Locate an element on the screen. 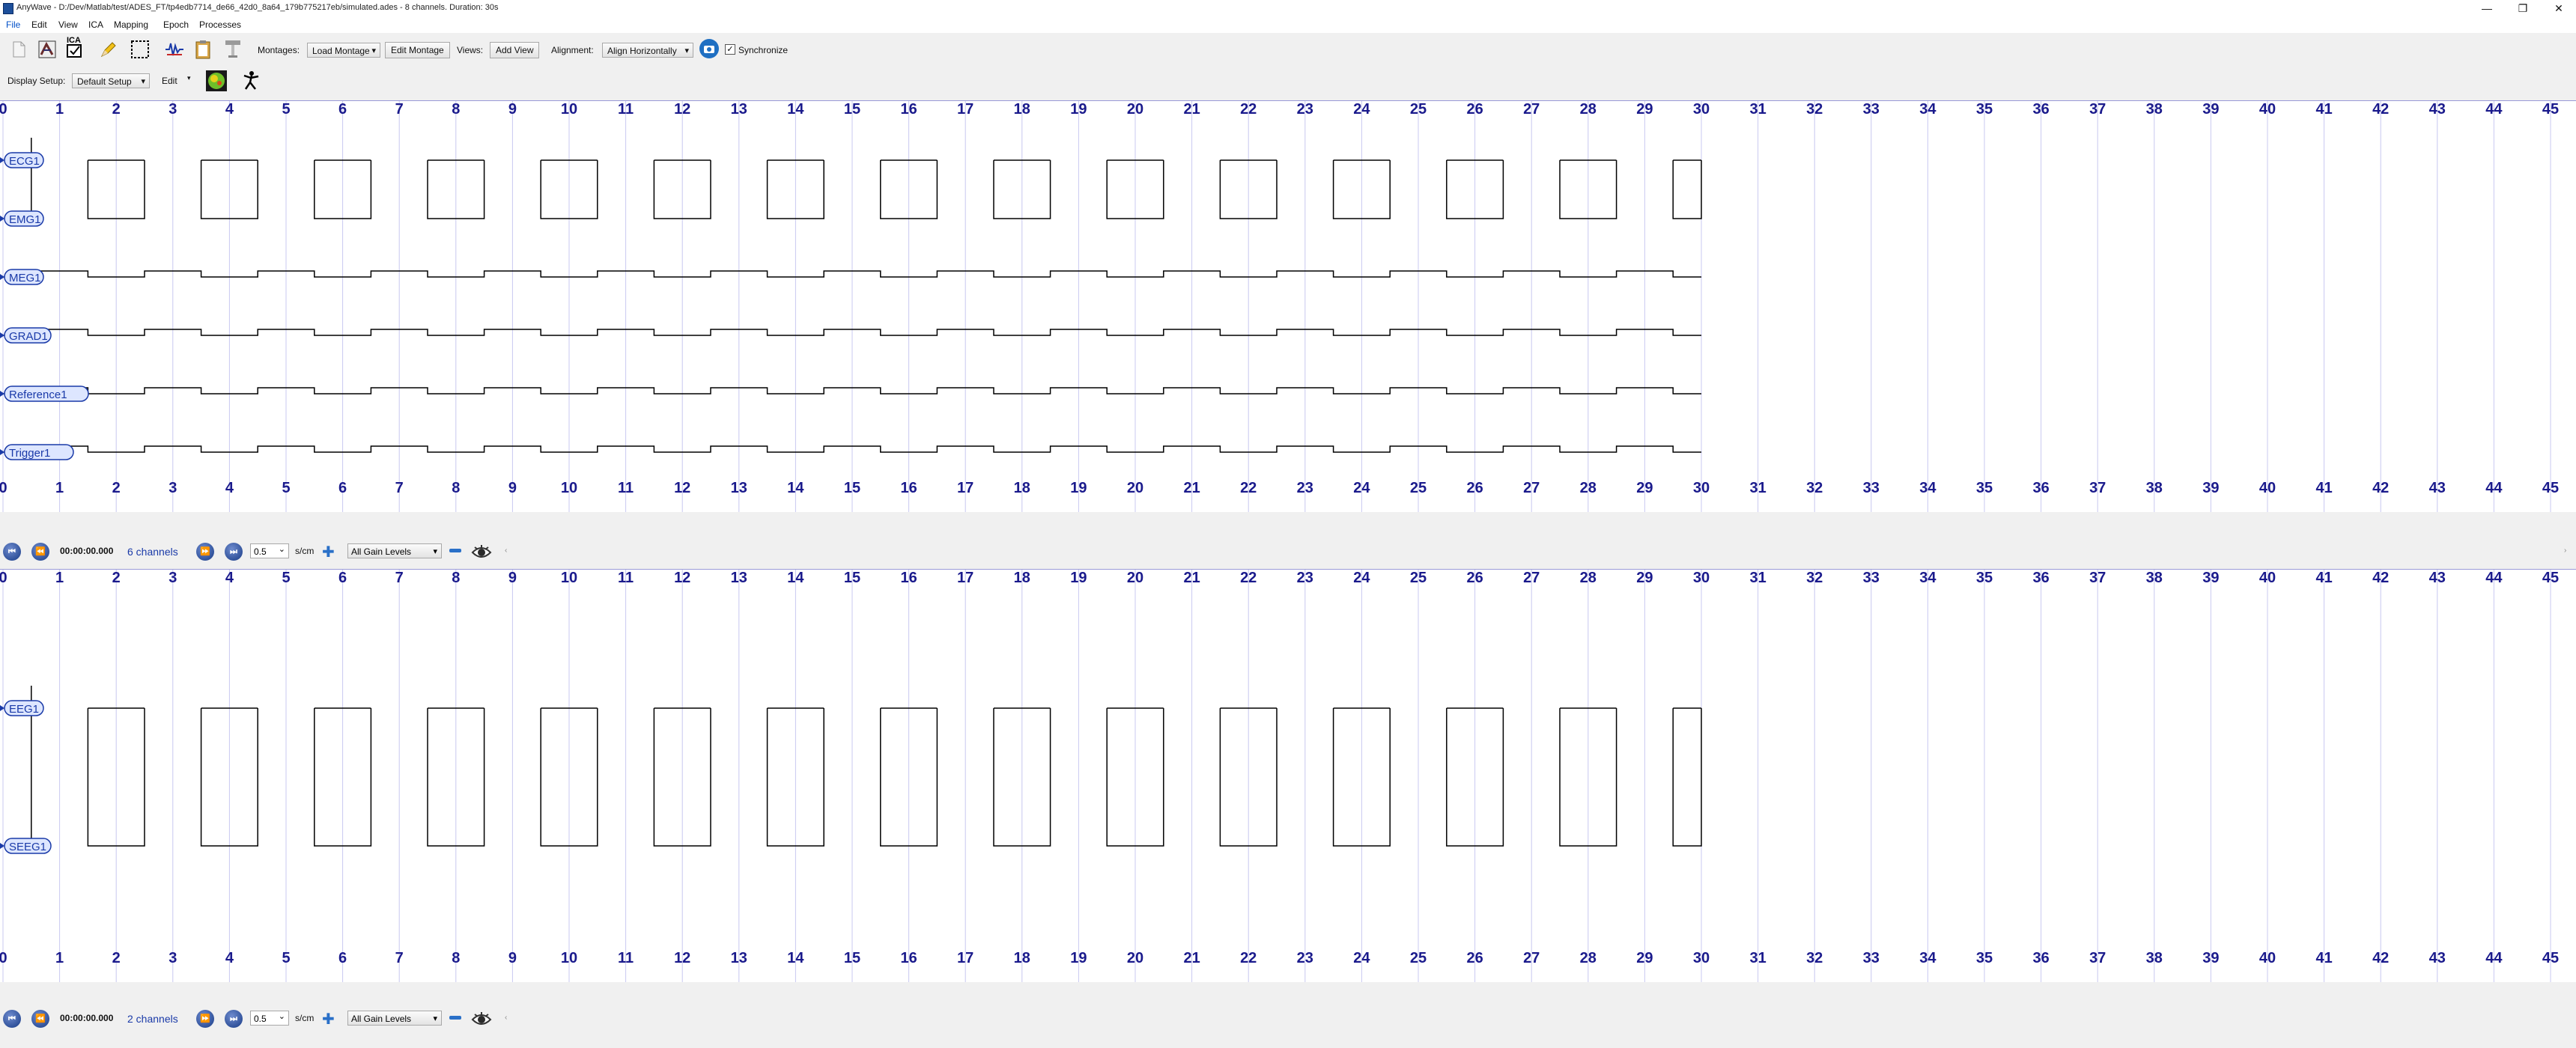 Image resolution: width=2576 pixels, height=1048 pixels. topography-map-icon is located at coordinates (216, 81).